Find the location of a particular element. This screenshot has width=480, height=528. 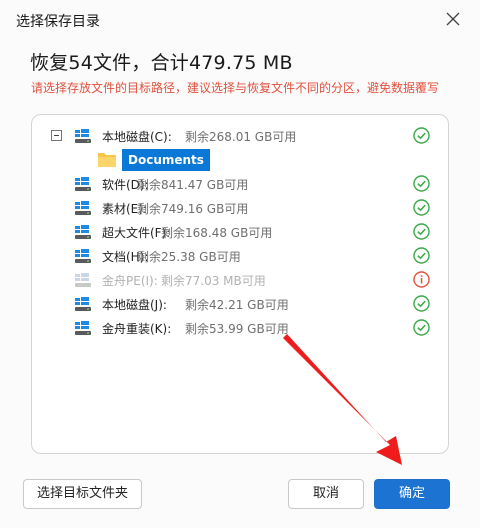

drive-free-space: 剩余53.99 GB可用 is located at coordinates (237, 329).